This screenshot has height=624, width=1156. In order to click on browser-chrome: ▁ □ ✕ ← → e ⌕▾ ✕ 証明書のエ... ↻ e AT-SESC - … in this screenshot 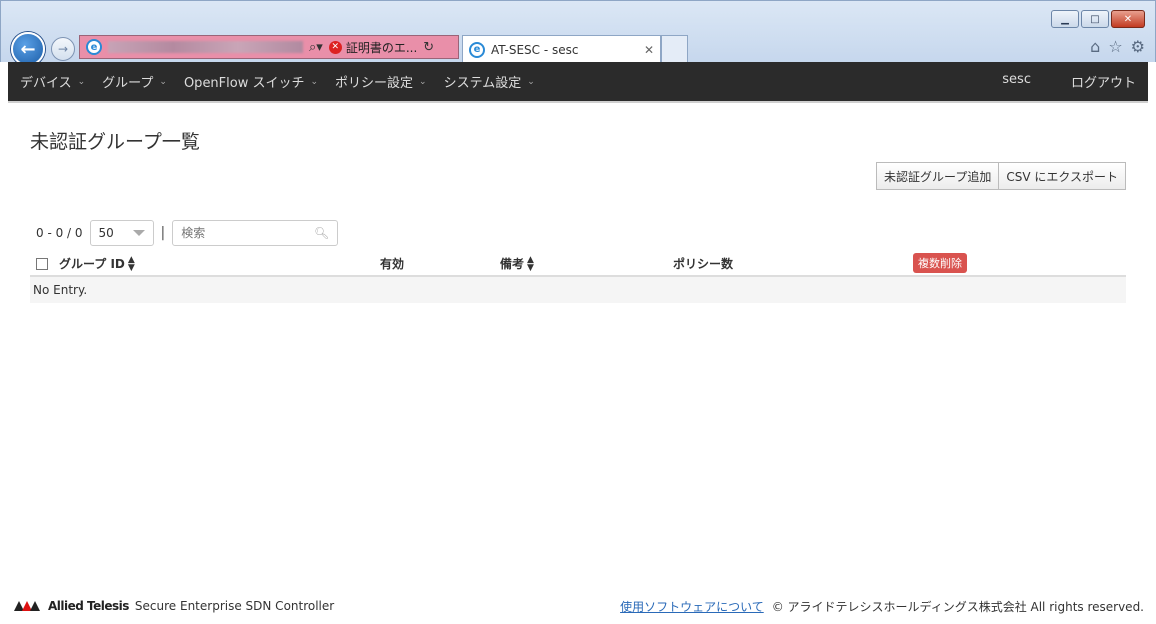, I will do `click(578, 33)`.